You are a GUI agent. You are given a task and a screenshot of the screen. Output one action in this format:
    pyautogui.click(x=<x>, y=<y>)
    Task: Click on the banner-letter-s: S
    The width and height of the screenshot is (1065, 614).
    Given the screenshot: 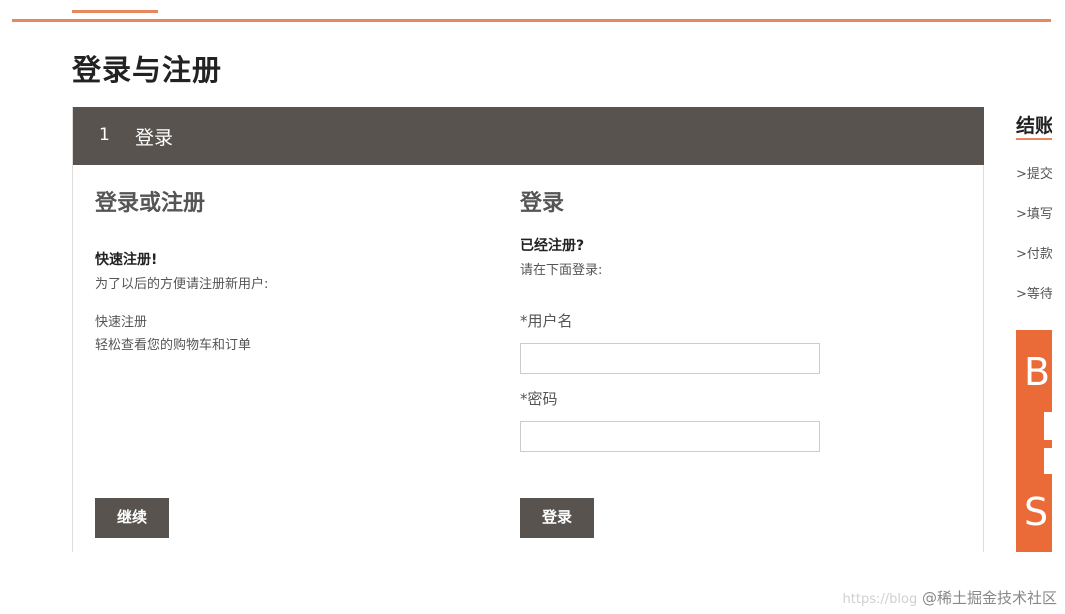 What is the action you would take?
    pyautogui.click(x=1036, y=512)
    